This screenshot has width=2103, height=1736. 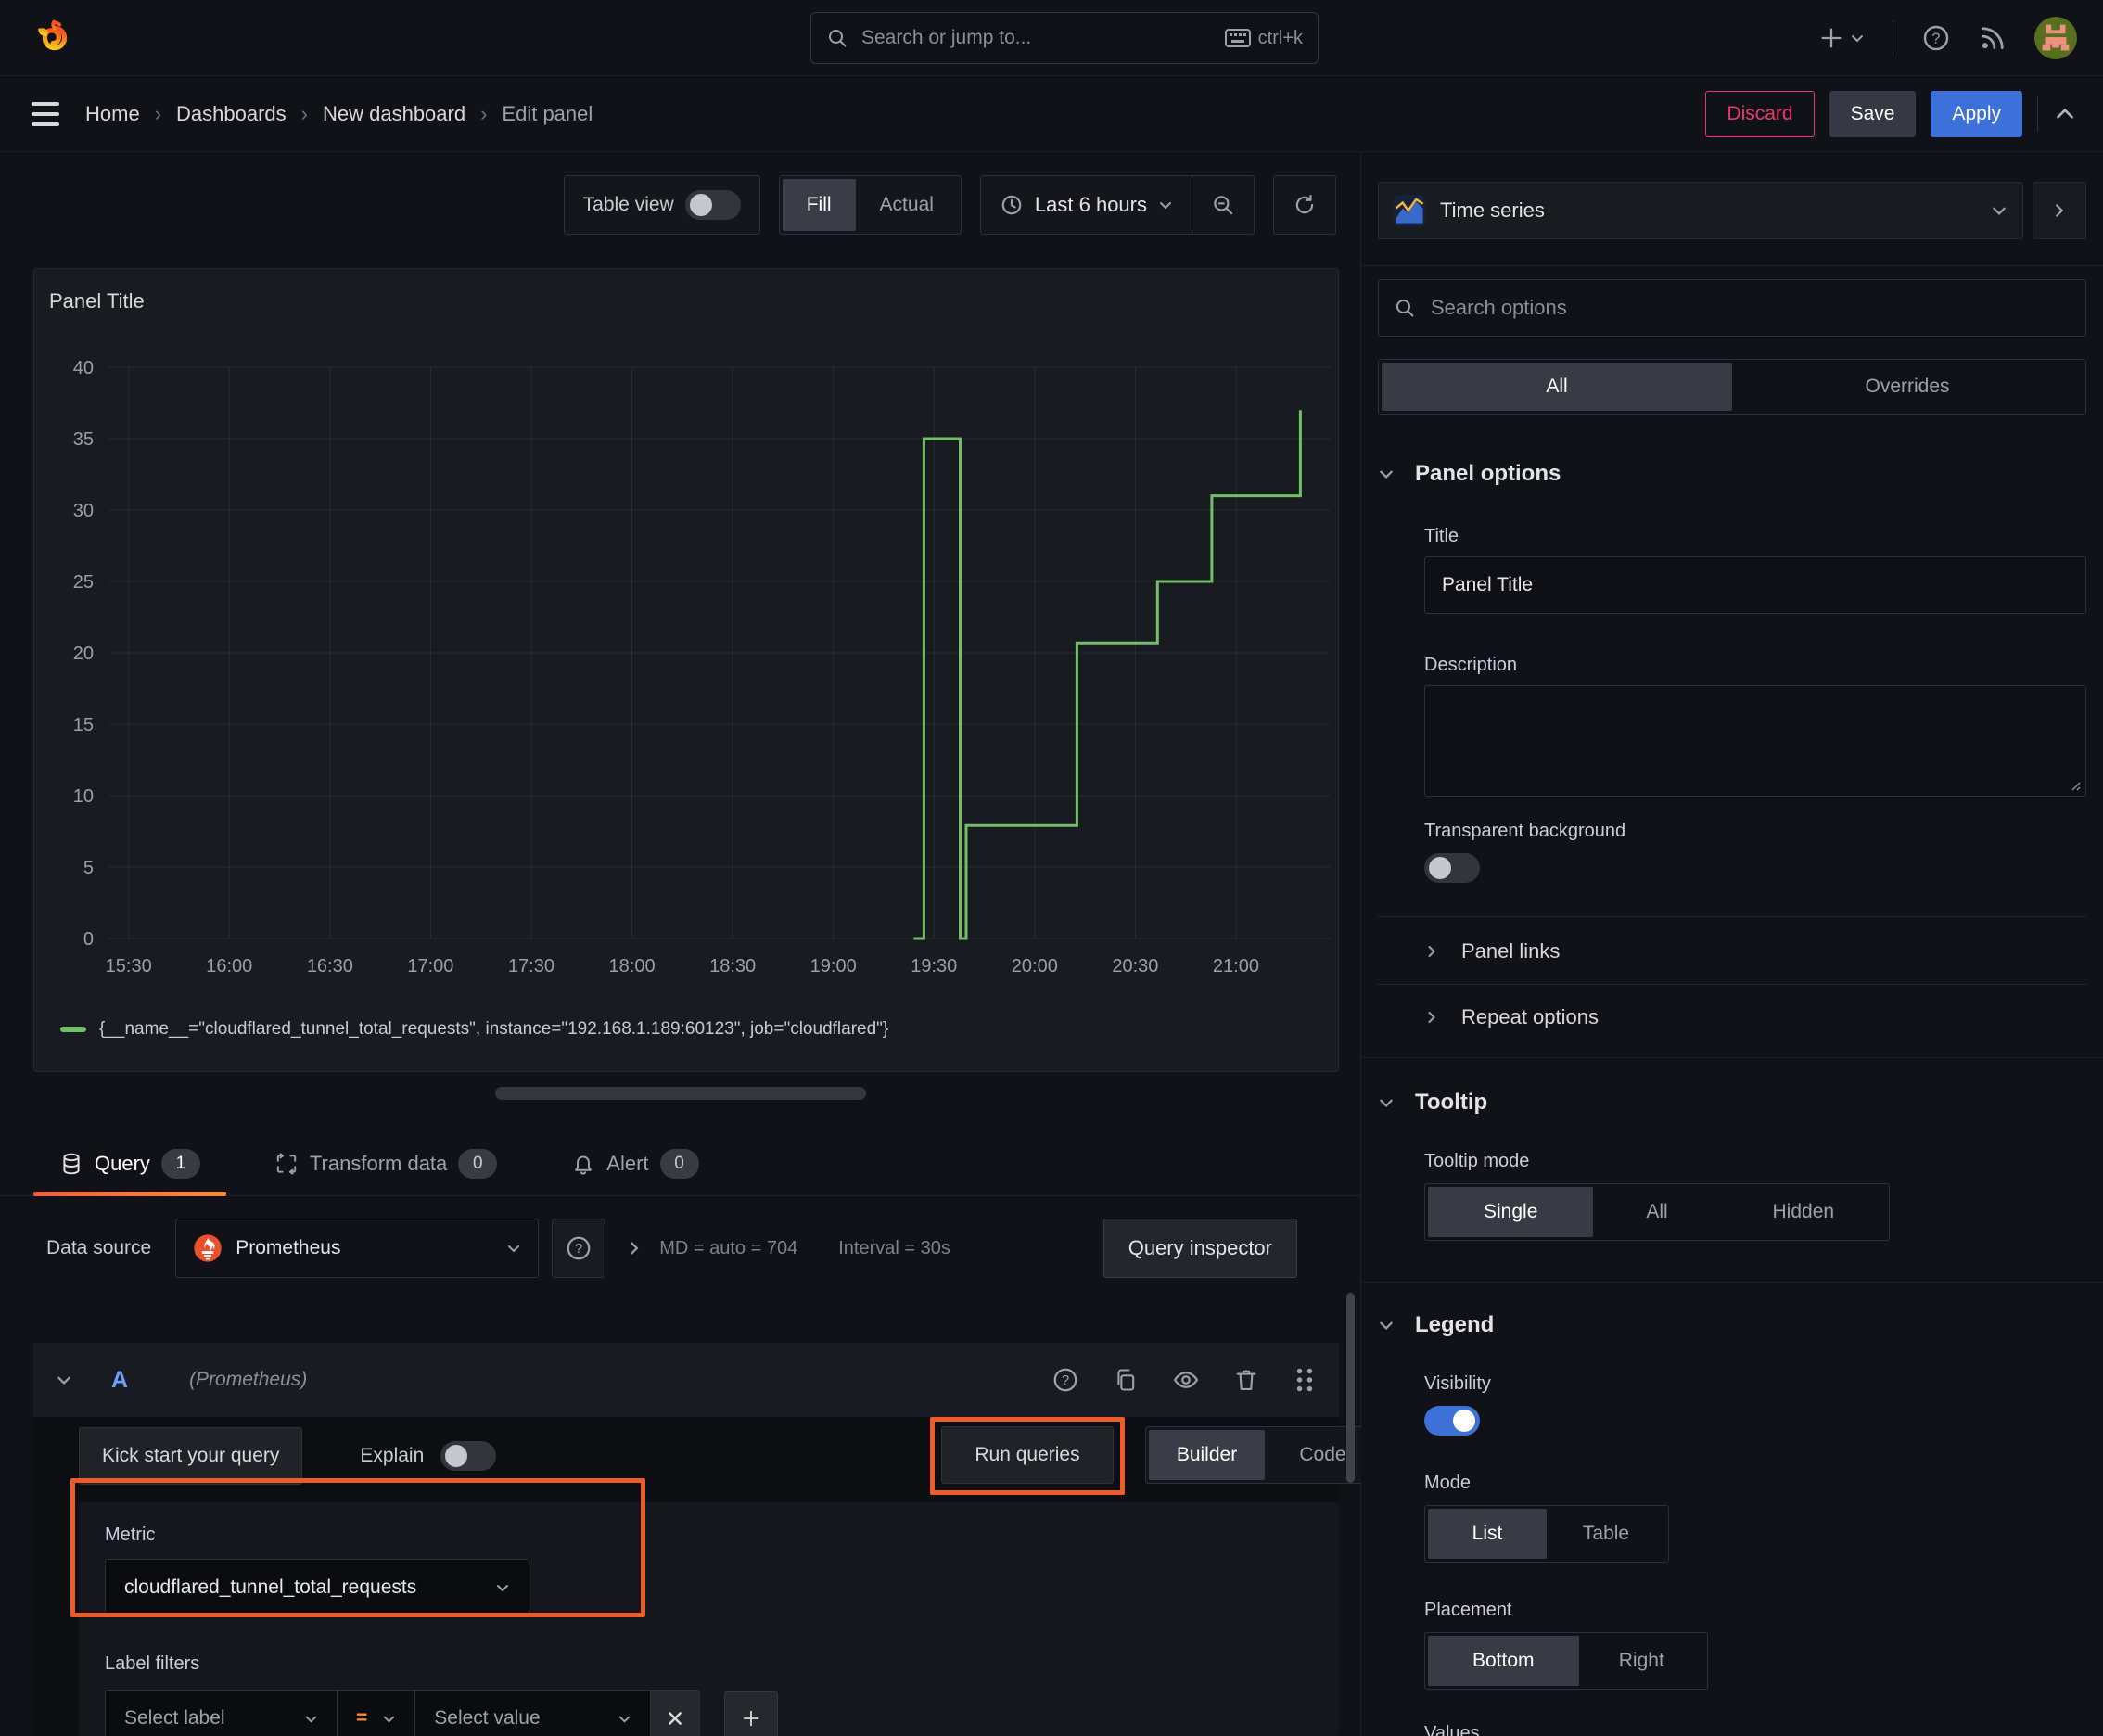 I want to click on query-options-summary: MD = auto = 704 Interval = 30s, so click(x=804, y=1249).